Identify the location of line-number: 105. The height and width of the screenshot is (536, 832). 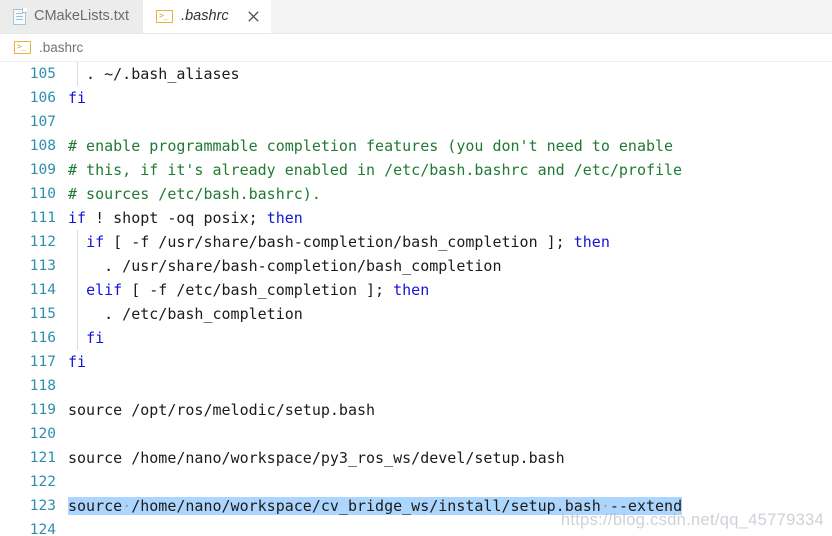
(42, 74).